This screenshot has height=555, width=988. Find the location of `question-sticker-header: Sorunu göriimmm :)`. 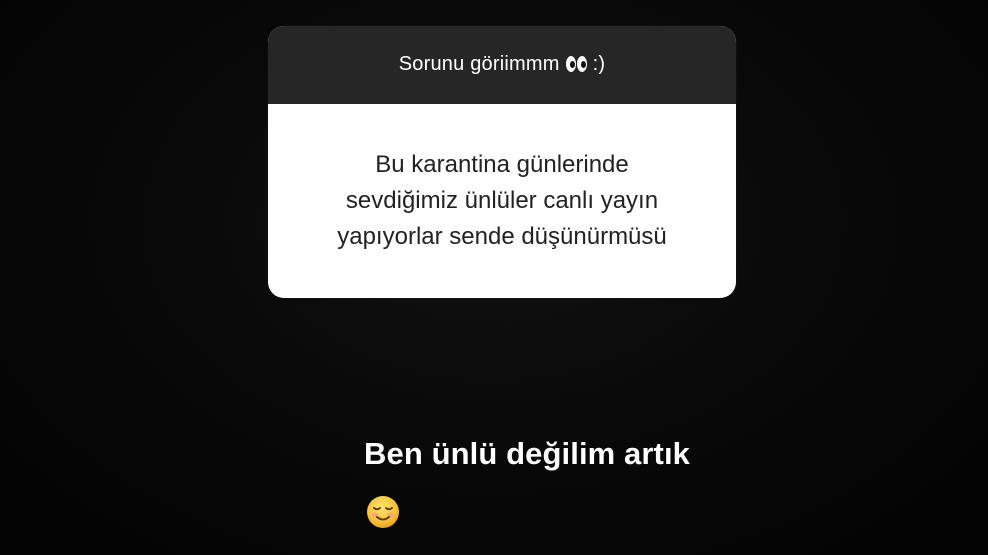

question-sticker-header: Sorunu göriimmm :) is located at coordinates (502, 65).